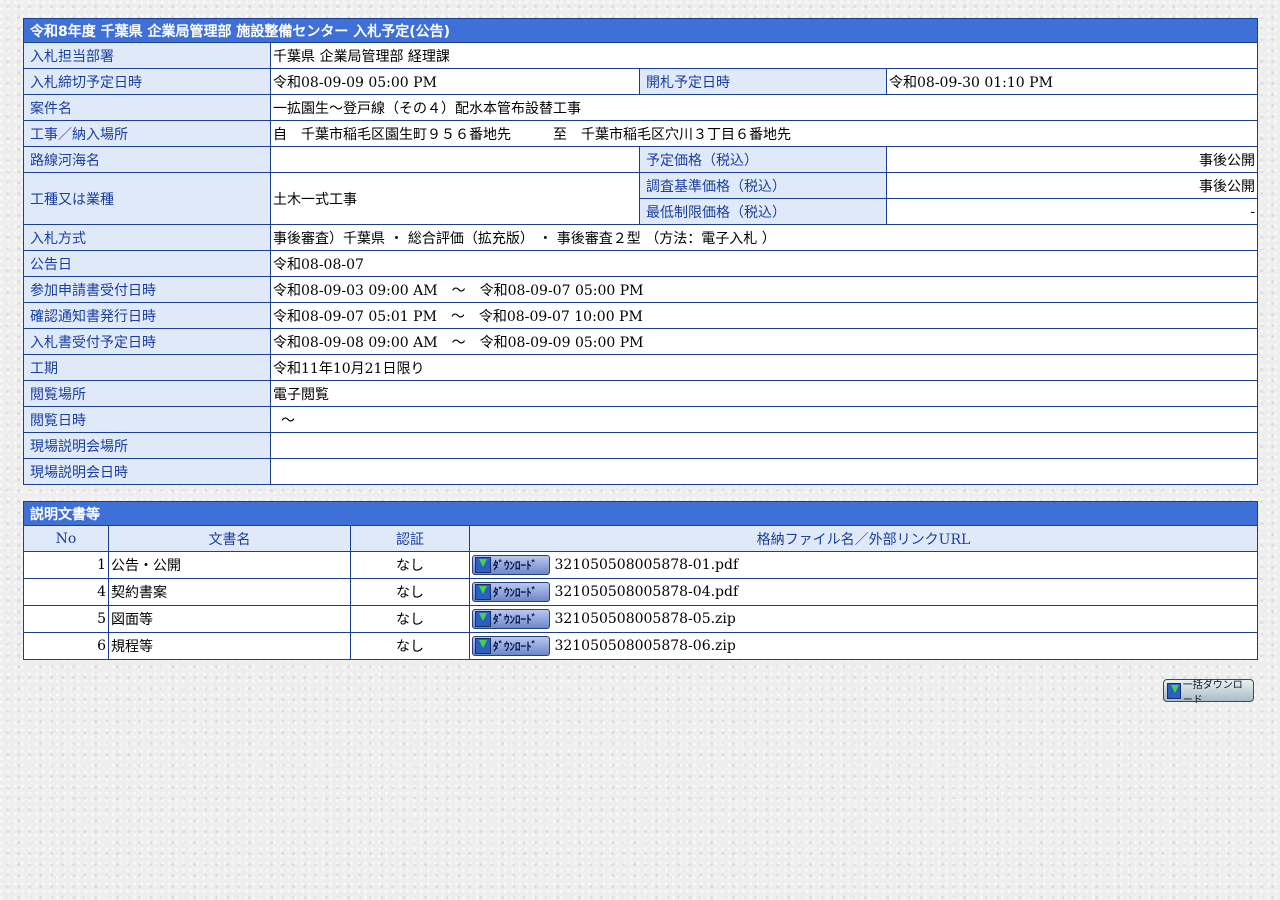  I want to click on min-price-value: -, so click(1072, 211).